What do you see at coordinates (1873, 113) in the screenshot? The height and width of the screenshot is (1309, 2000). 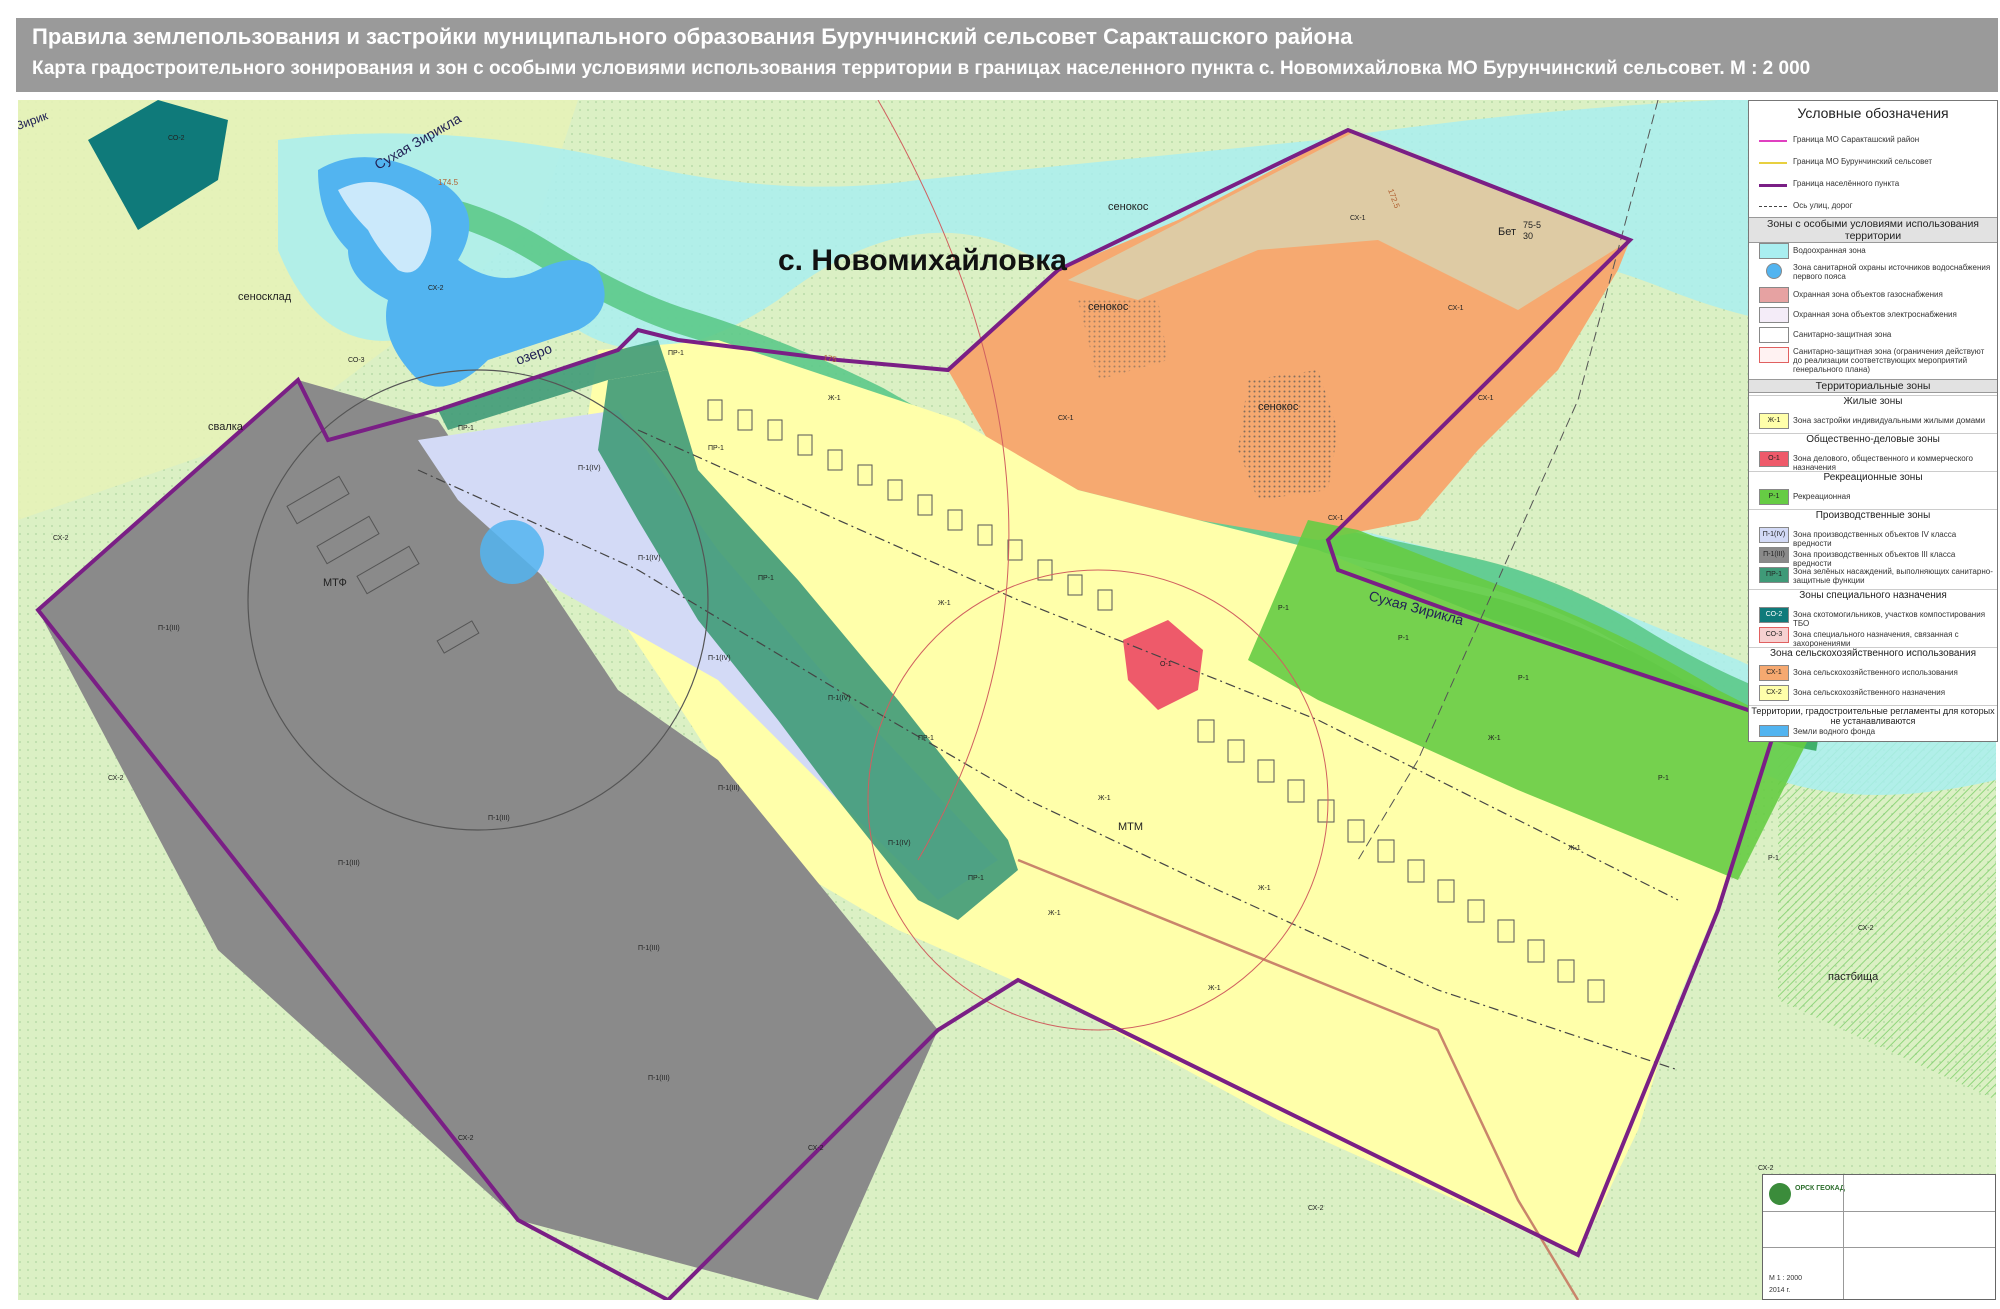 I see `legend-title: Условные обозначения` at bounding box center [1873, 113].